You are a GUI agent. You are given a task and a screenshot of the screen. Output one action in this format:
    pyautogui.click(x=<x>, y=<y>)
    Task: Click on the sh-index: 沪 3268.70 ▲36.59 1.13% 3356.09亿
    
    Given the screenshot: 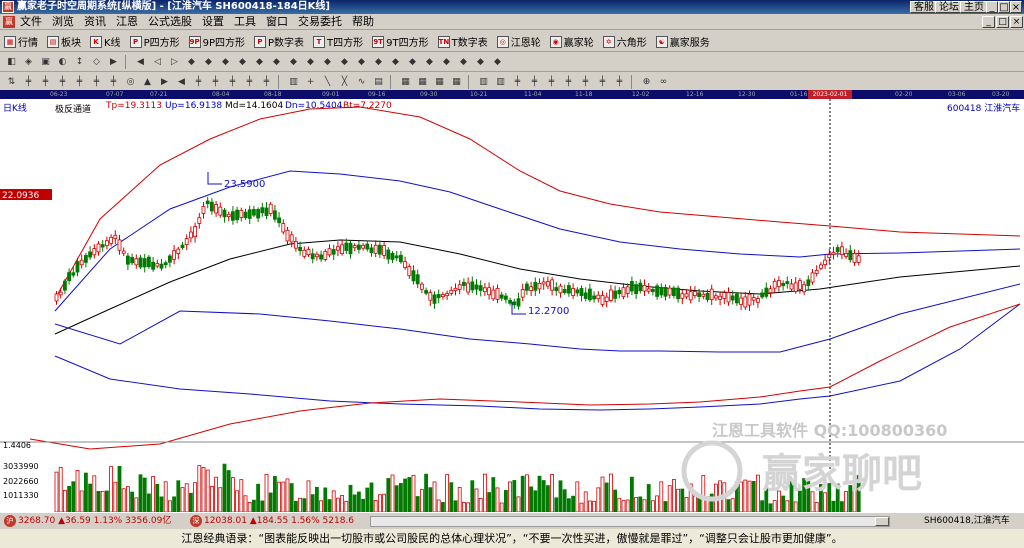 What is the action you would take?
    pyautogui.click(x=87, y=521)
    